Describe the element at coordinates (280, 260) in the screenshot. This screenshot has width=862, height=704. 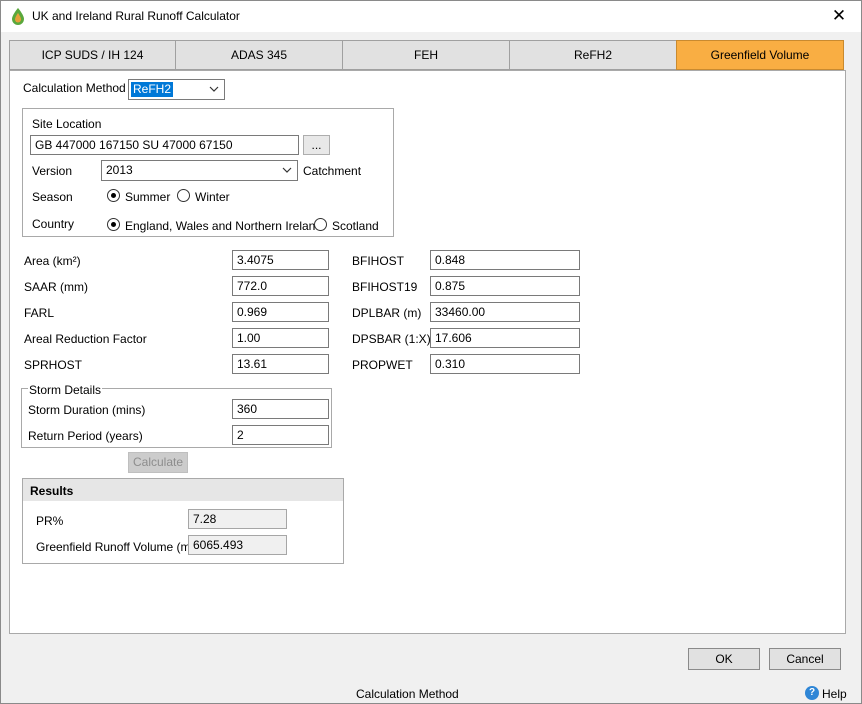
I see `area-input: 3.4075` at that location.